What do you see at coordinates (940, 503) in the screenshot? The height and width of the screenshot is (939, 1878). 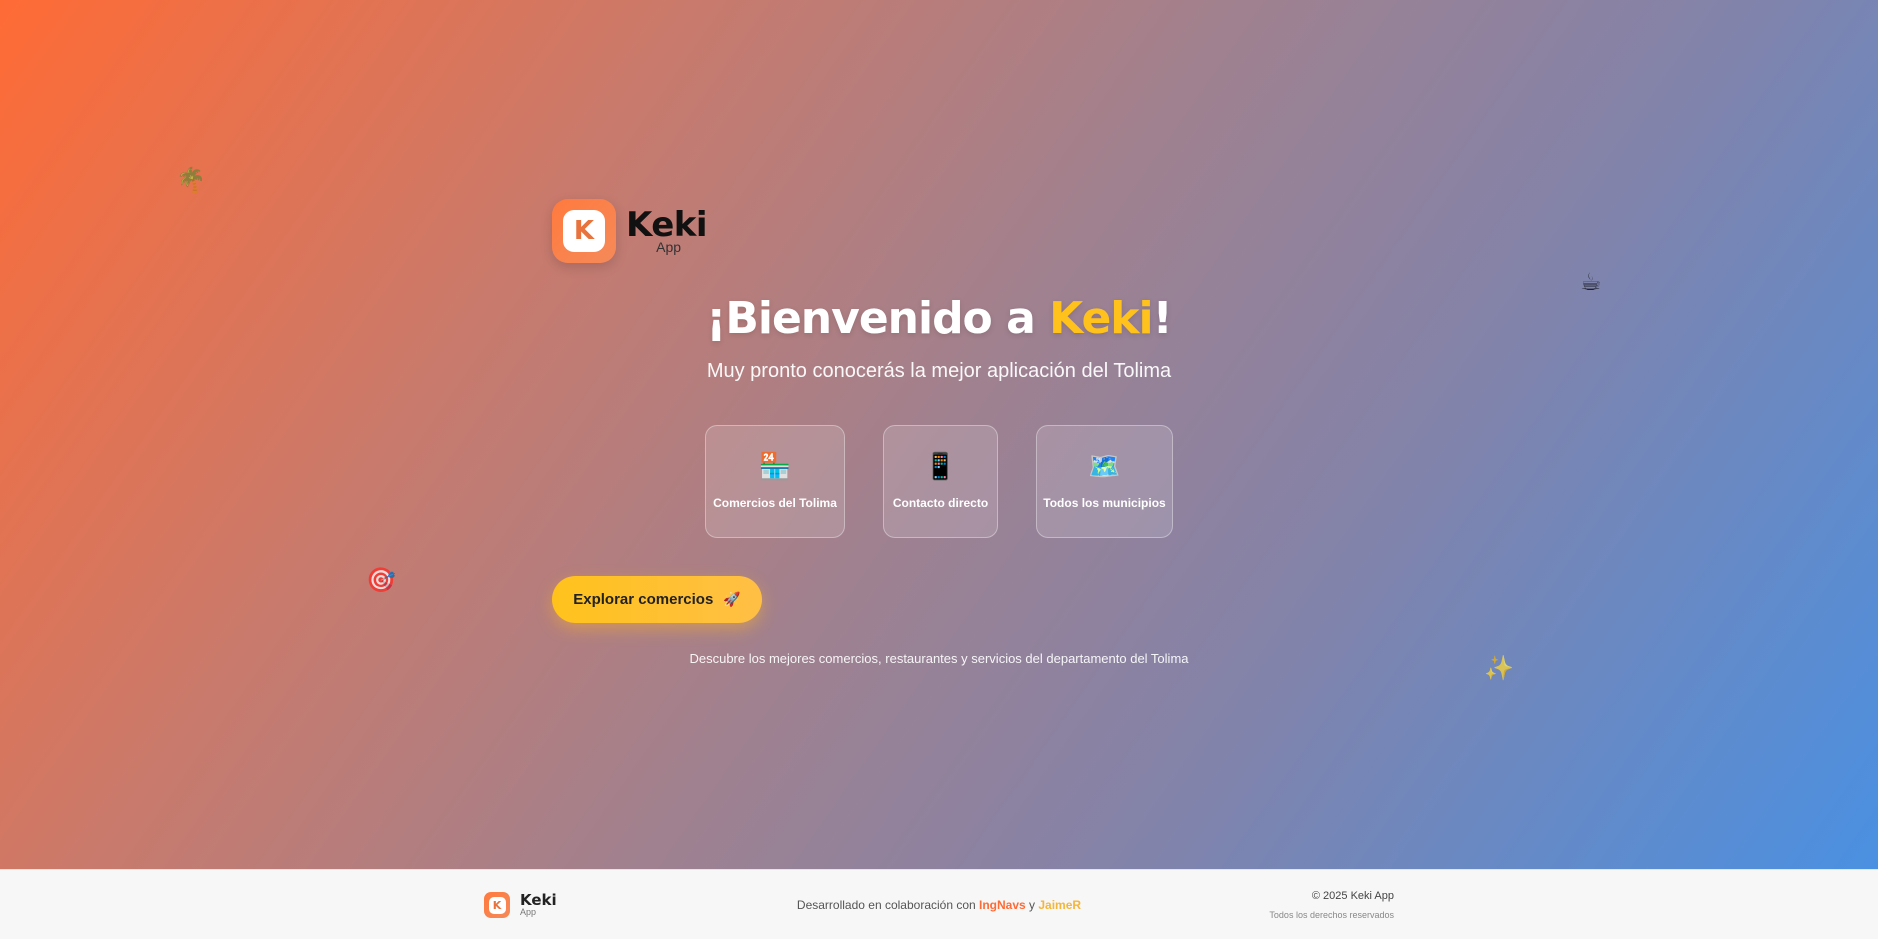 I see `feature-label: Contacto directo` at bounding box center [940, 503].